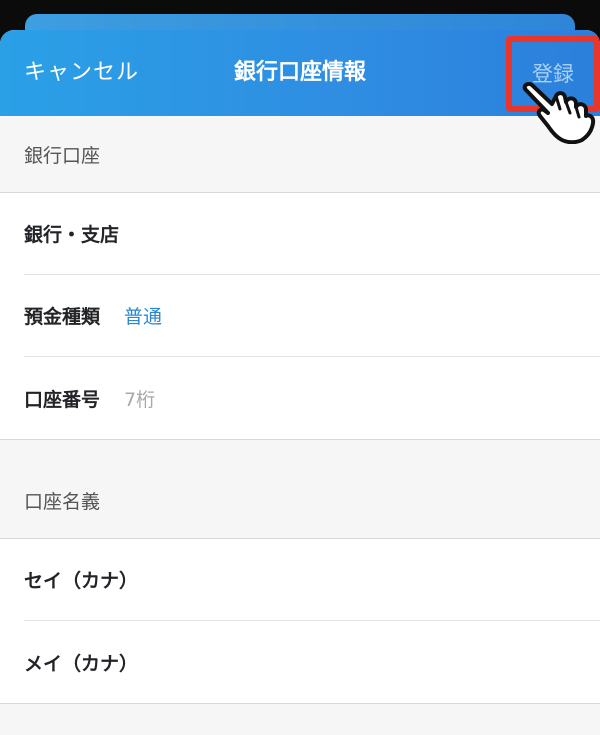 This screenshot has width=600, height=735. Describe the element at coordinates (300, 451) in the screenshot. I see `section-spacer` at that location.